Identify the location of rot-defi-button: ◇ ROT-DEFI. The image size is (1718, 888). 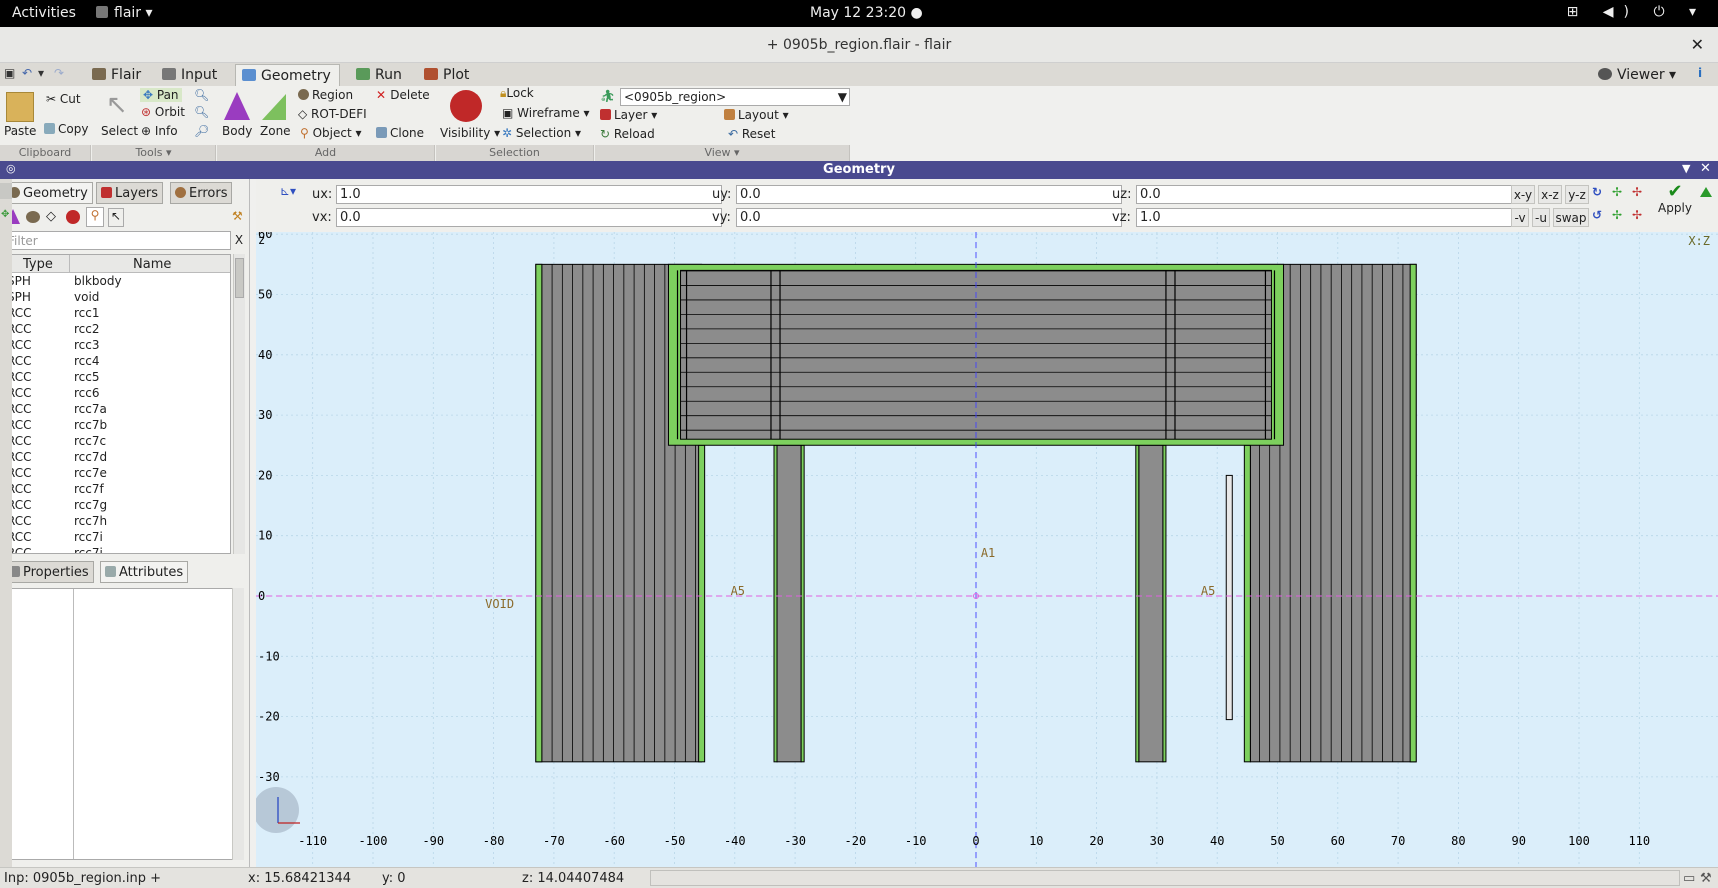
(332, 114).